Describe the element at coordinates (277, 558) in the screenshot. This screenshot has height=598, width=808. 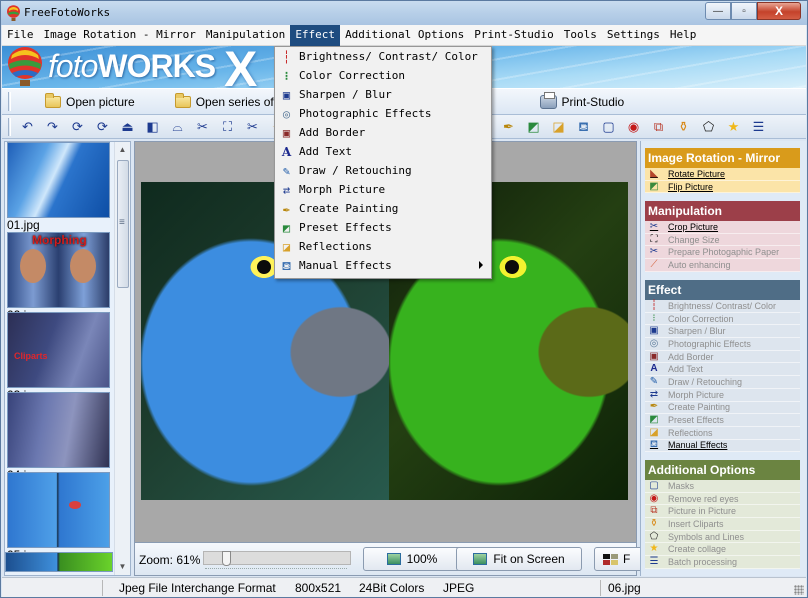
I see `zoom-slider` at that location.